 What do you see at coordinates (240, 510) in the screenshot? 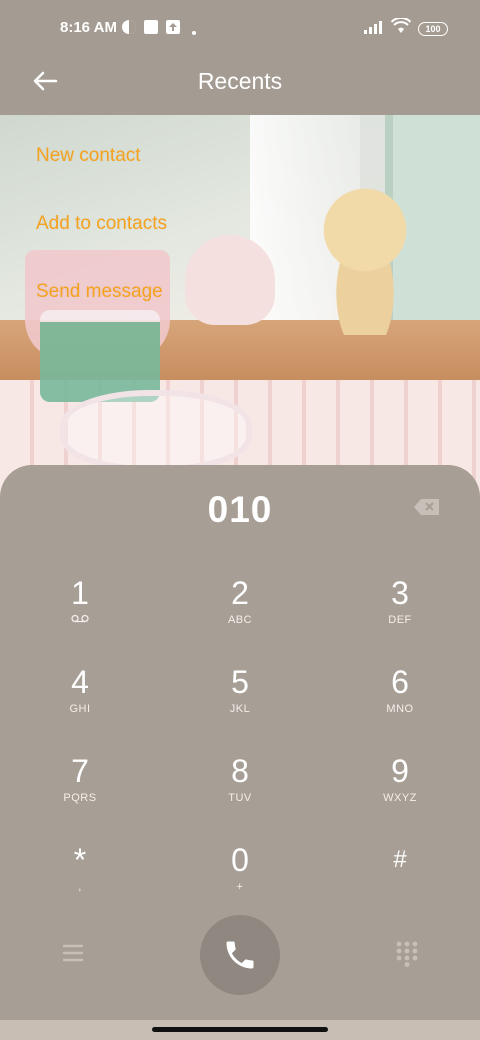
I see `dialed-number: 010` at bounding box center [240, 510].